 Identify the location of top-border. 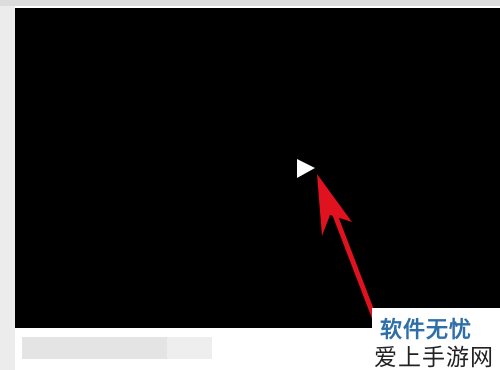
(250, 3).